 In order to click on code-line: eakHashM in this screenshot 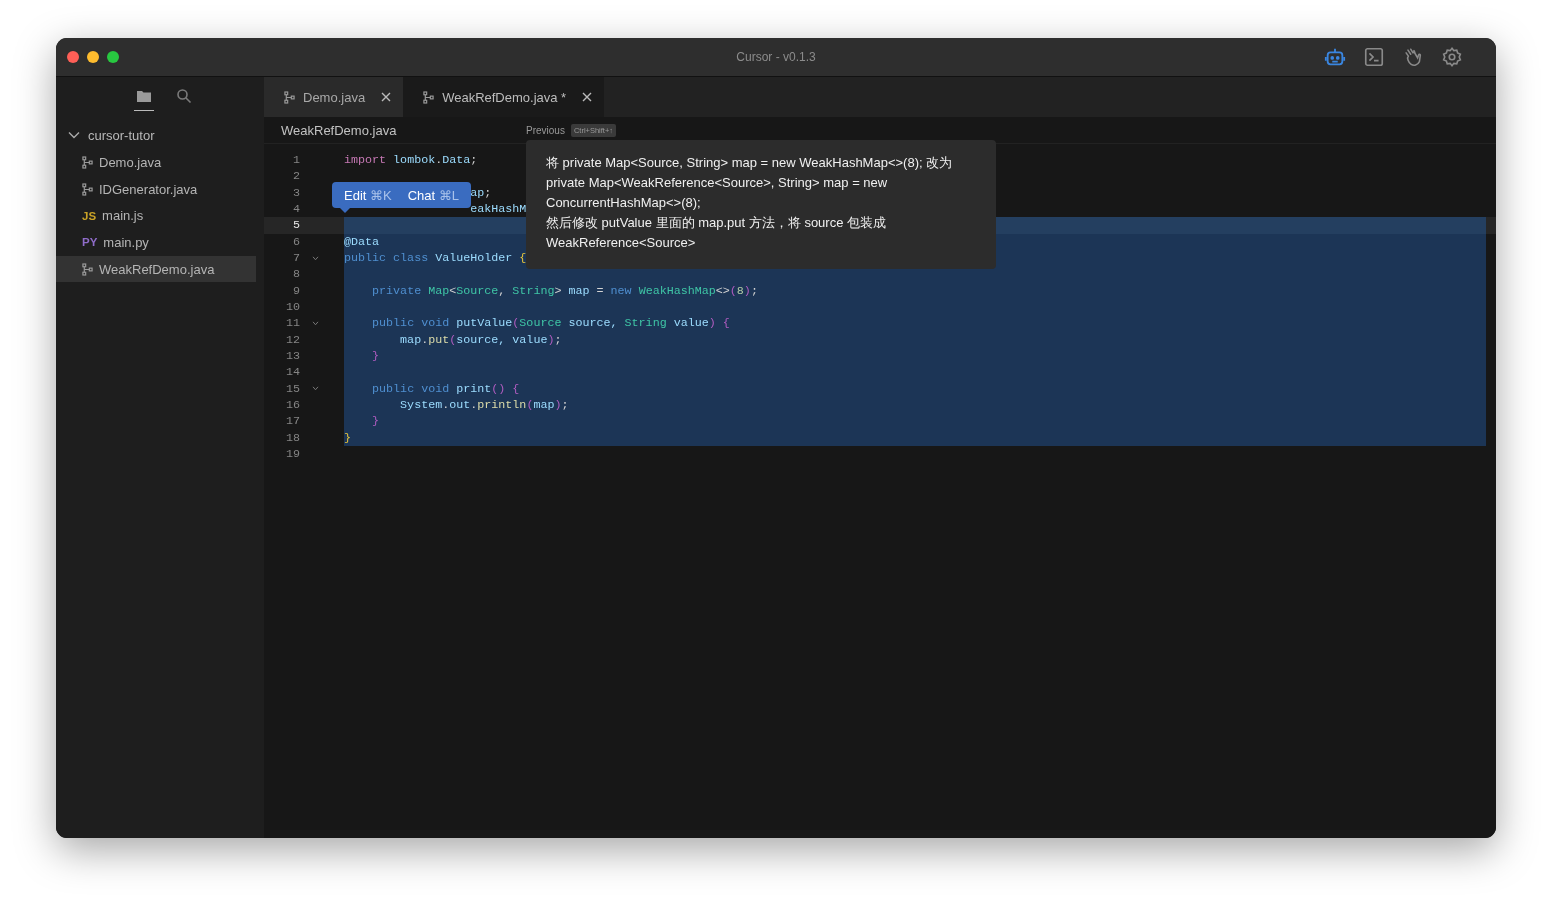, I will do `click(498, 209)`.